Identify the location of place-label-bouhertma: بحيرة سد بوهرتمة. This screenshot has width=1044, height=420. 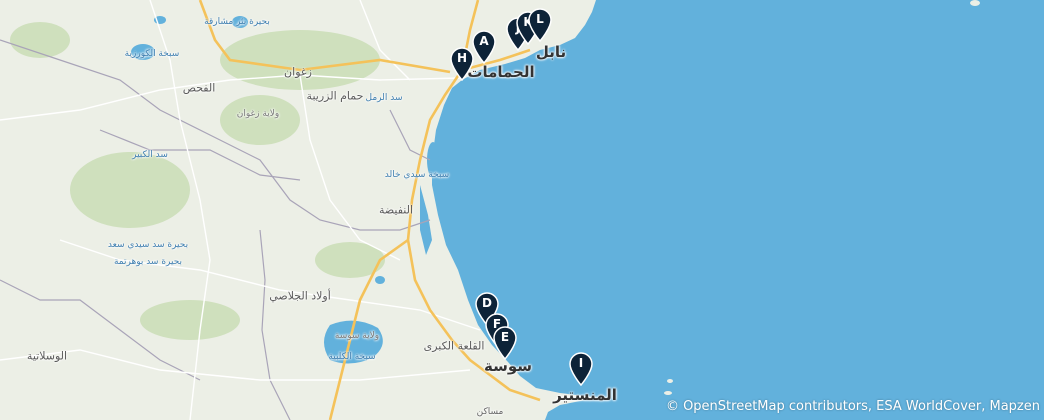
(148, 262).